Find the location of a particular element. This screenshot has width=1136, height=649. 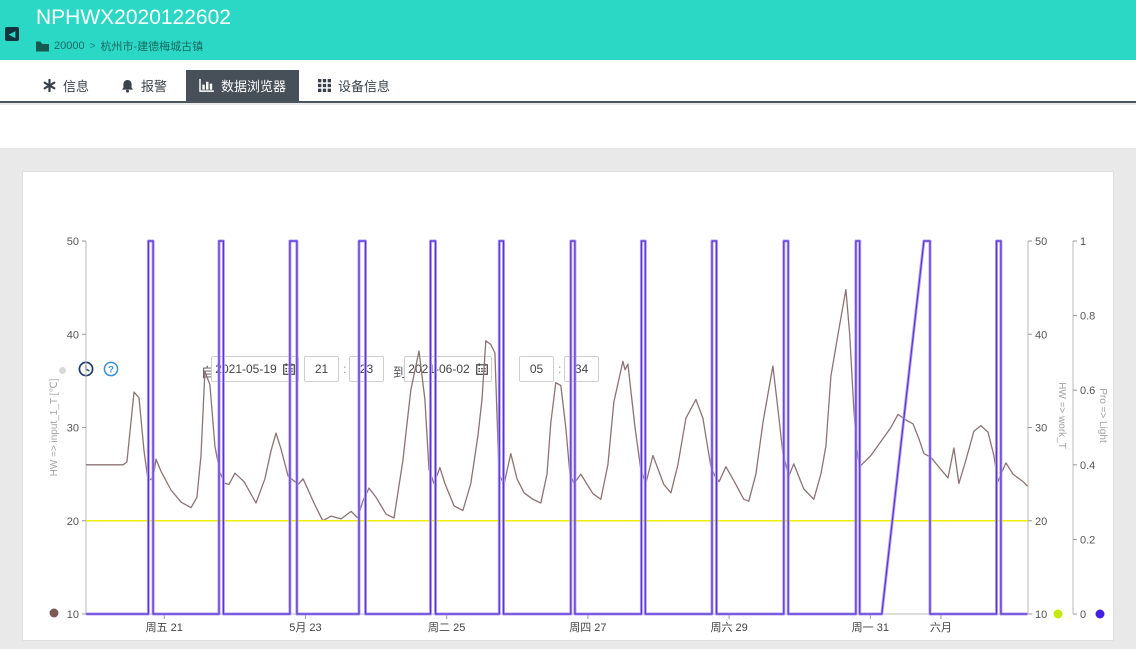

breadcrumb-folder-id: 20000 is located at coordinates (69, 46).